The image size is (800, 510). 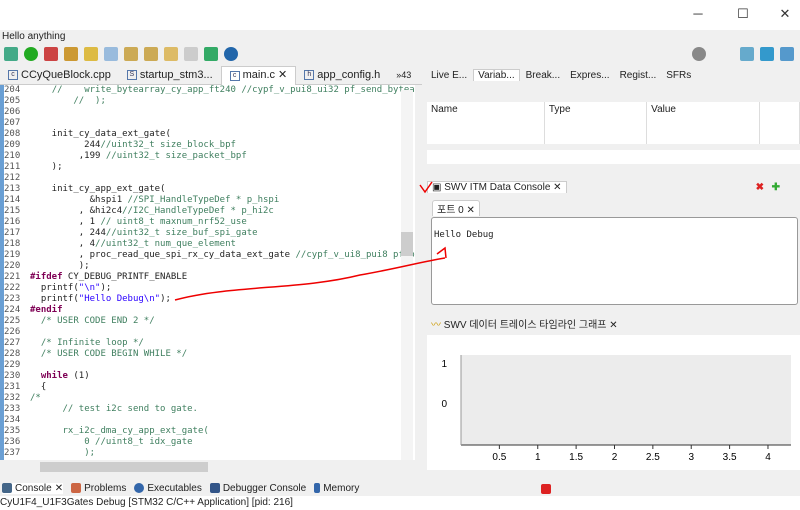 I want to click on tab-sfrs: SFRs, so click(x=678, y=75).